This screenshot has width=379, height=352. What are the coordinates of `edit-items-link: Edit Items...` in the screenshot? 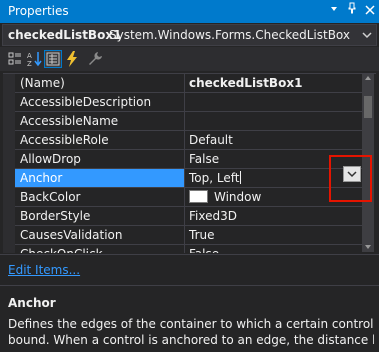 It's located at (44, 270).